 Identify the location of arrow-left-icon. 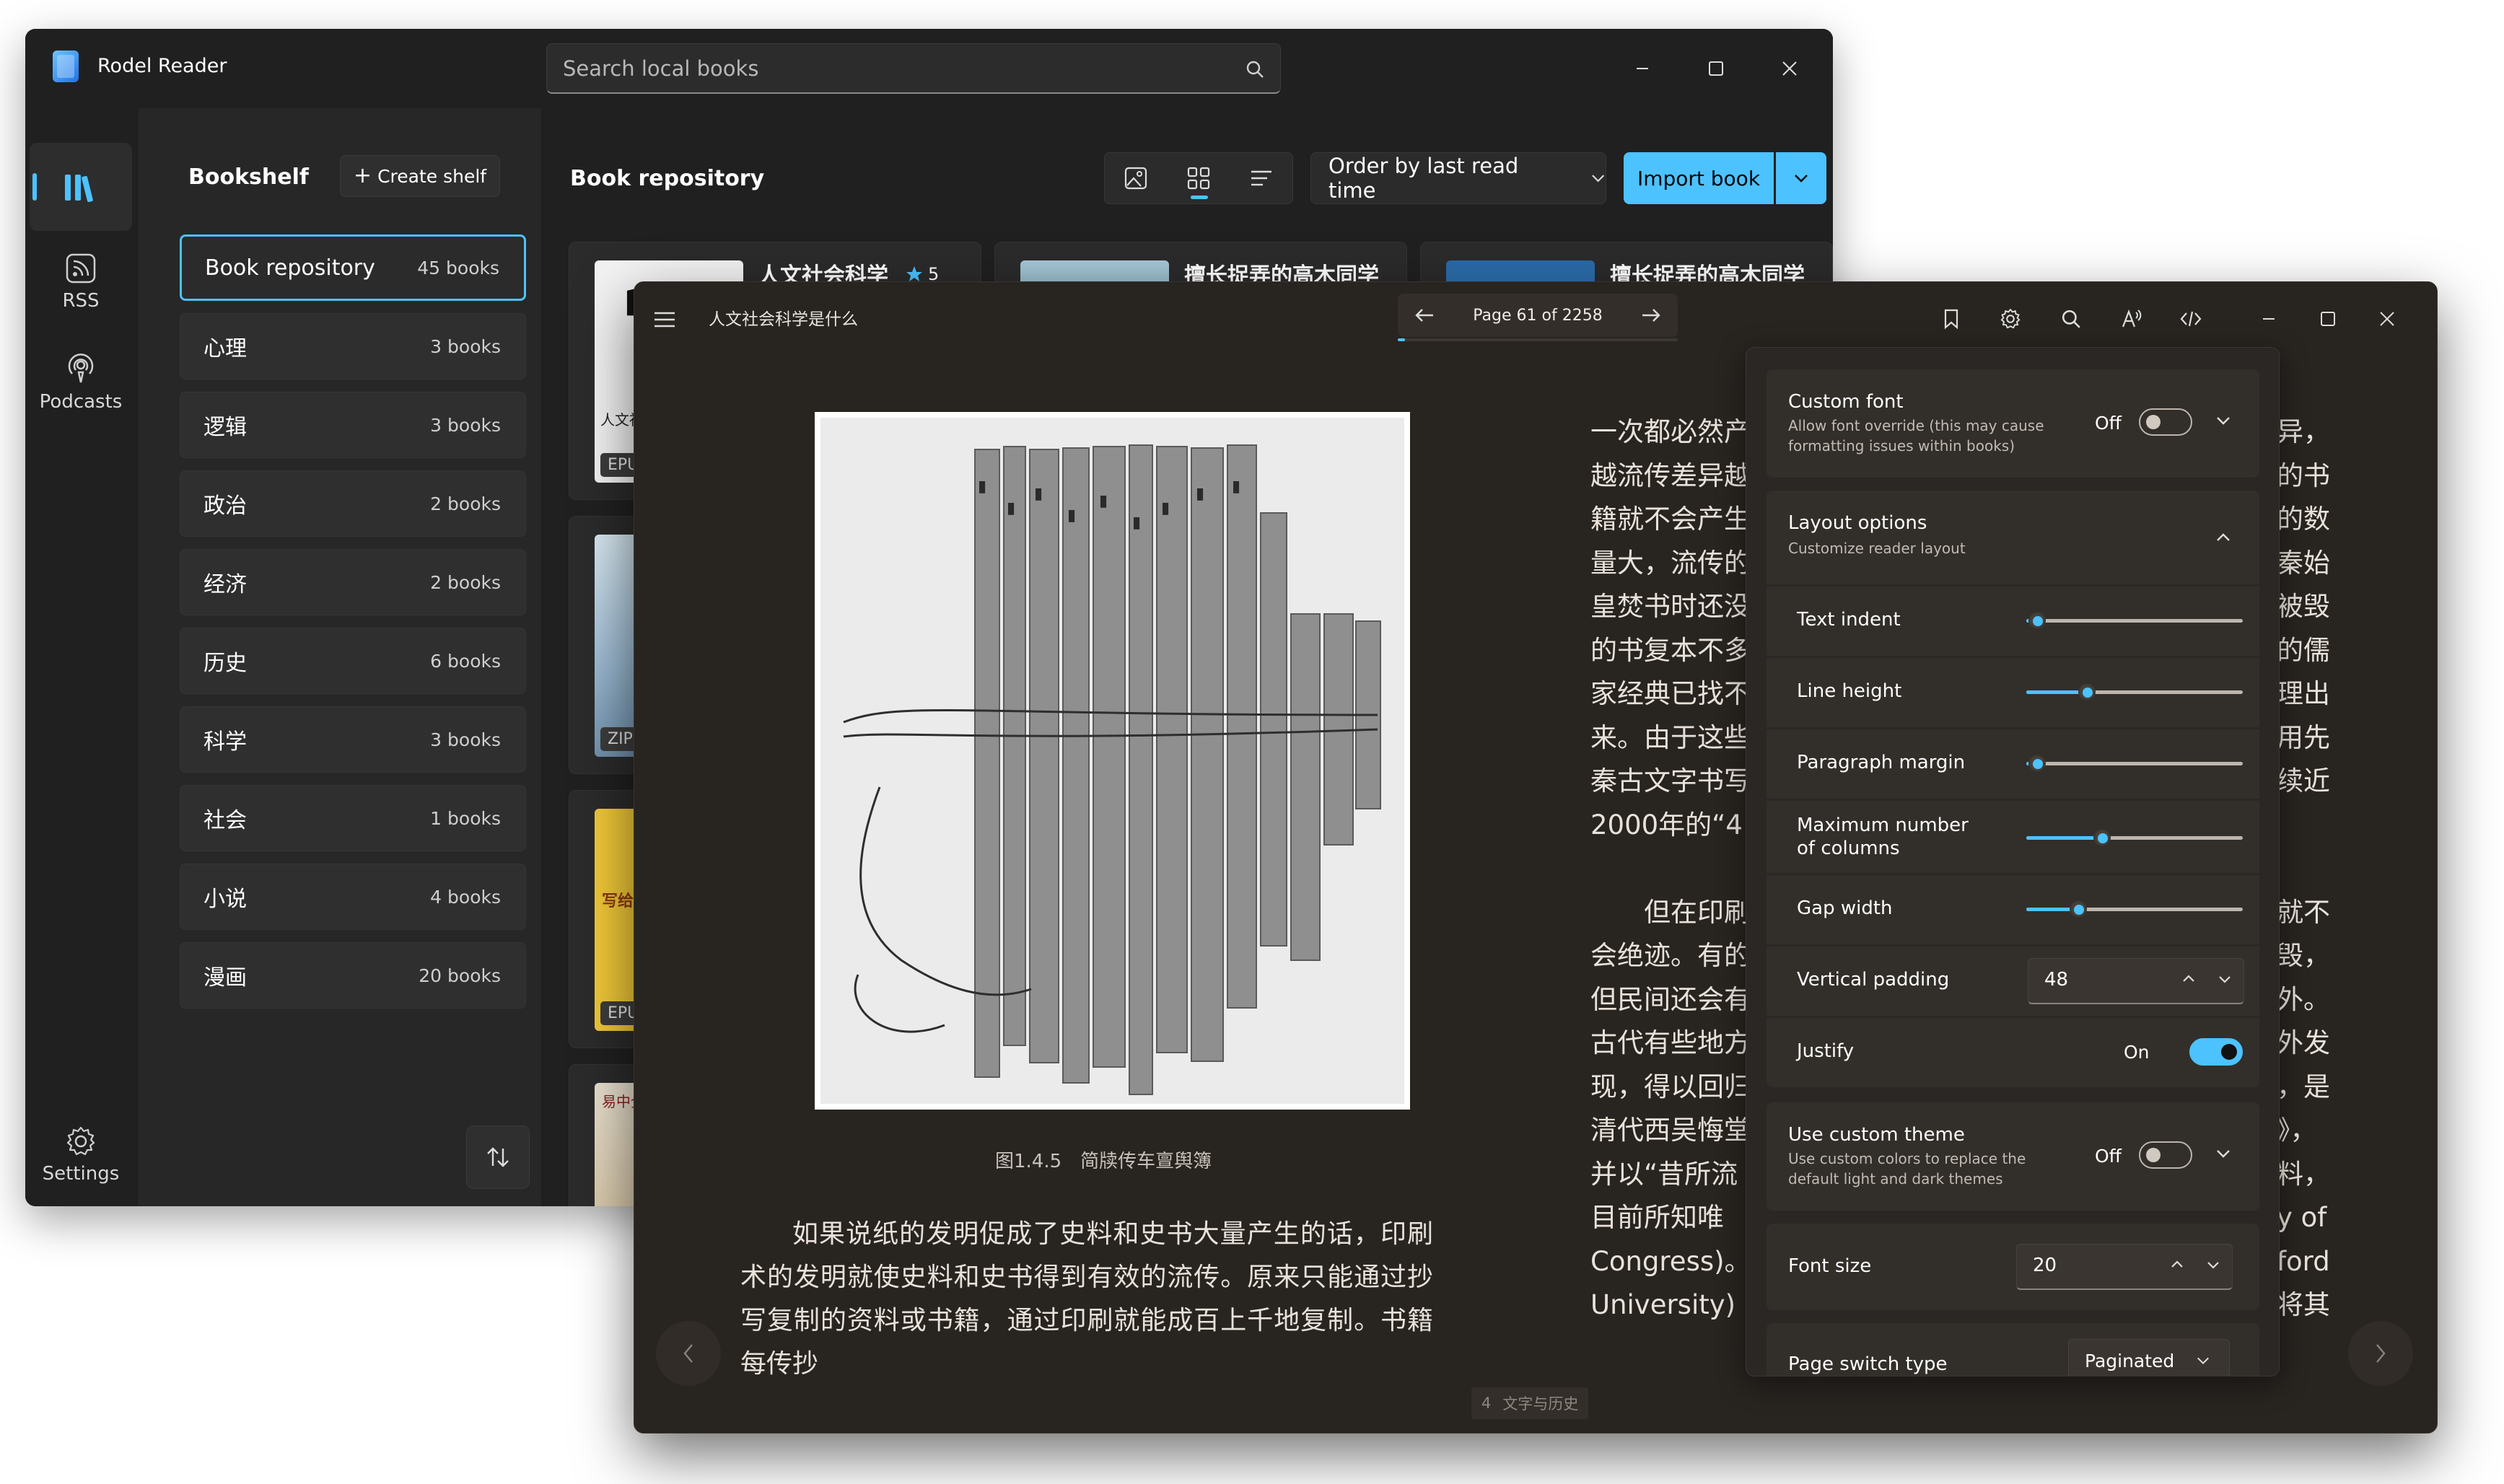
(1424, 315).